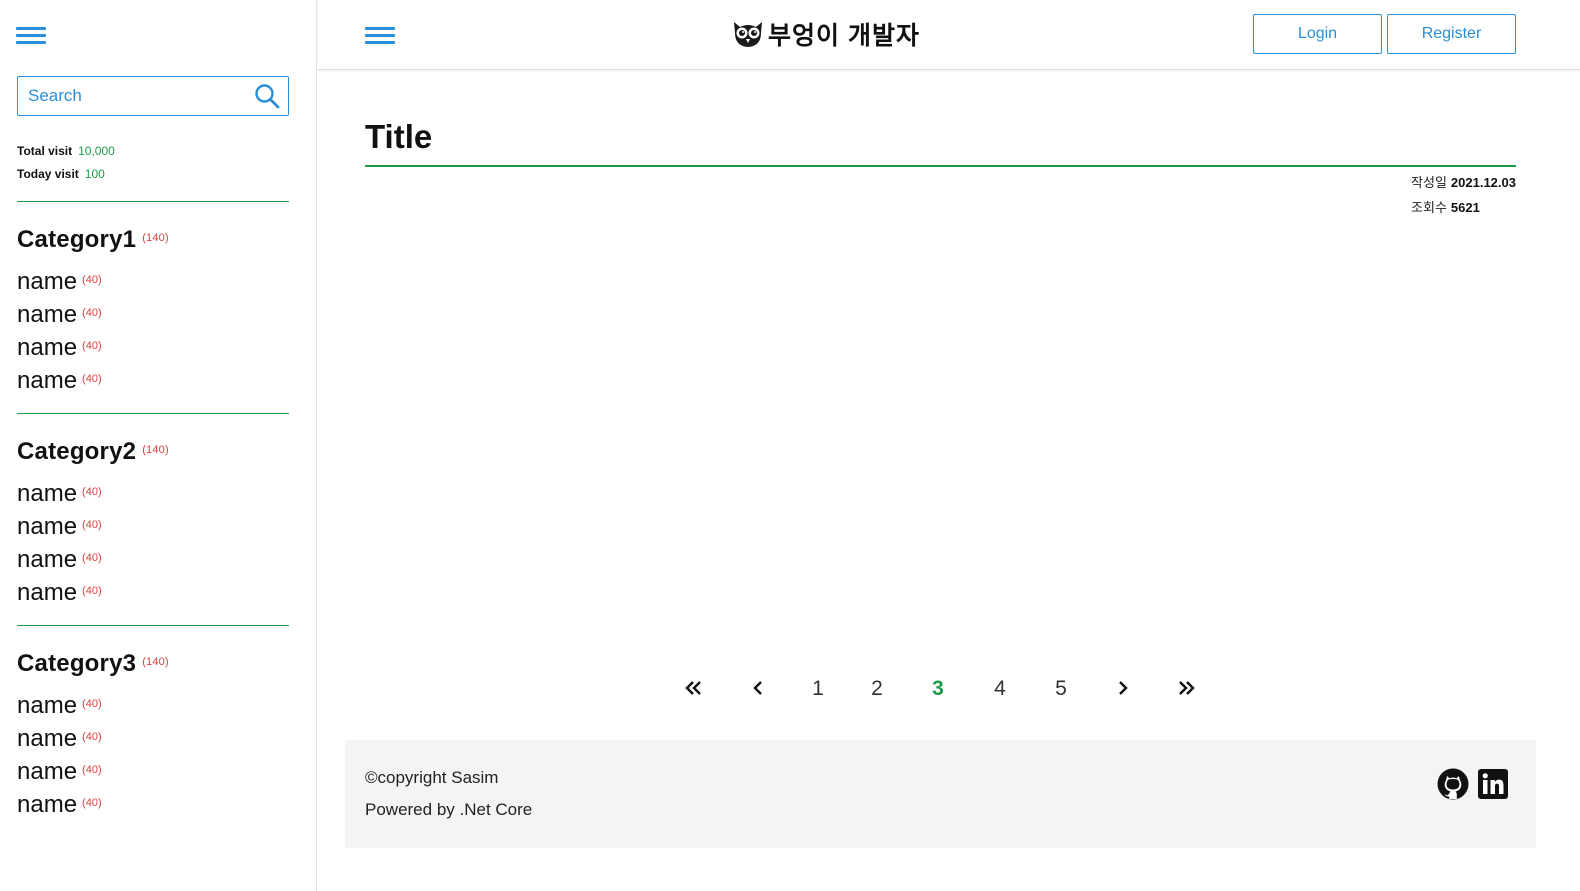  What do you see at coordinates (1483, 182) in the screenshot?
I see `date-value: 2021.12.03` at bounding box center [1483, 182].